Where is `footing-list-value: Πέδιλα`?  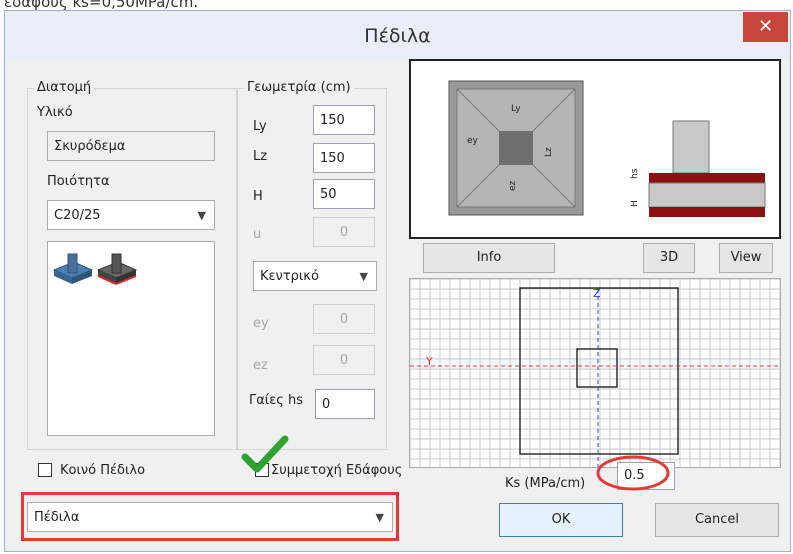
footing-list-value: Πέδιλα is located at coordinates (57, 517).